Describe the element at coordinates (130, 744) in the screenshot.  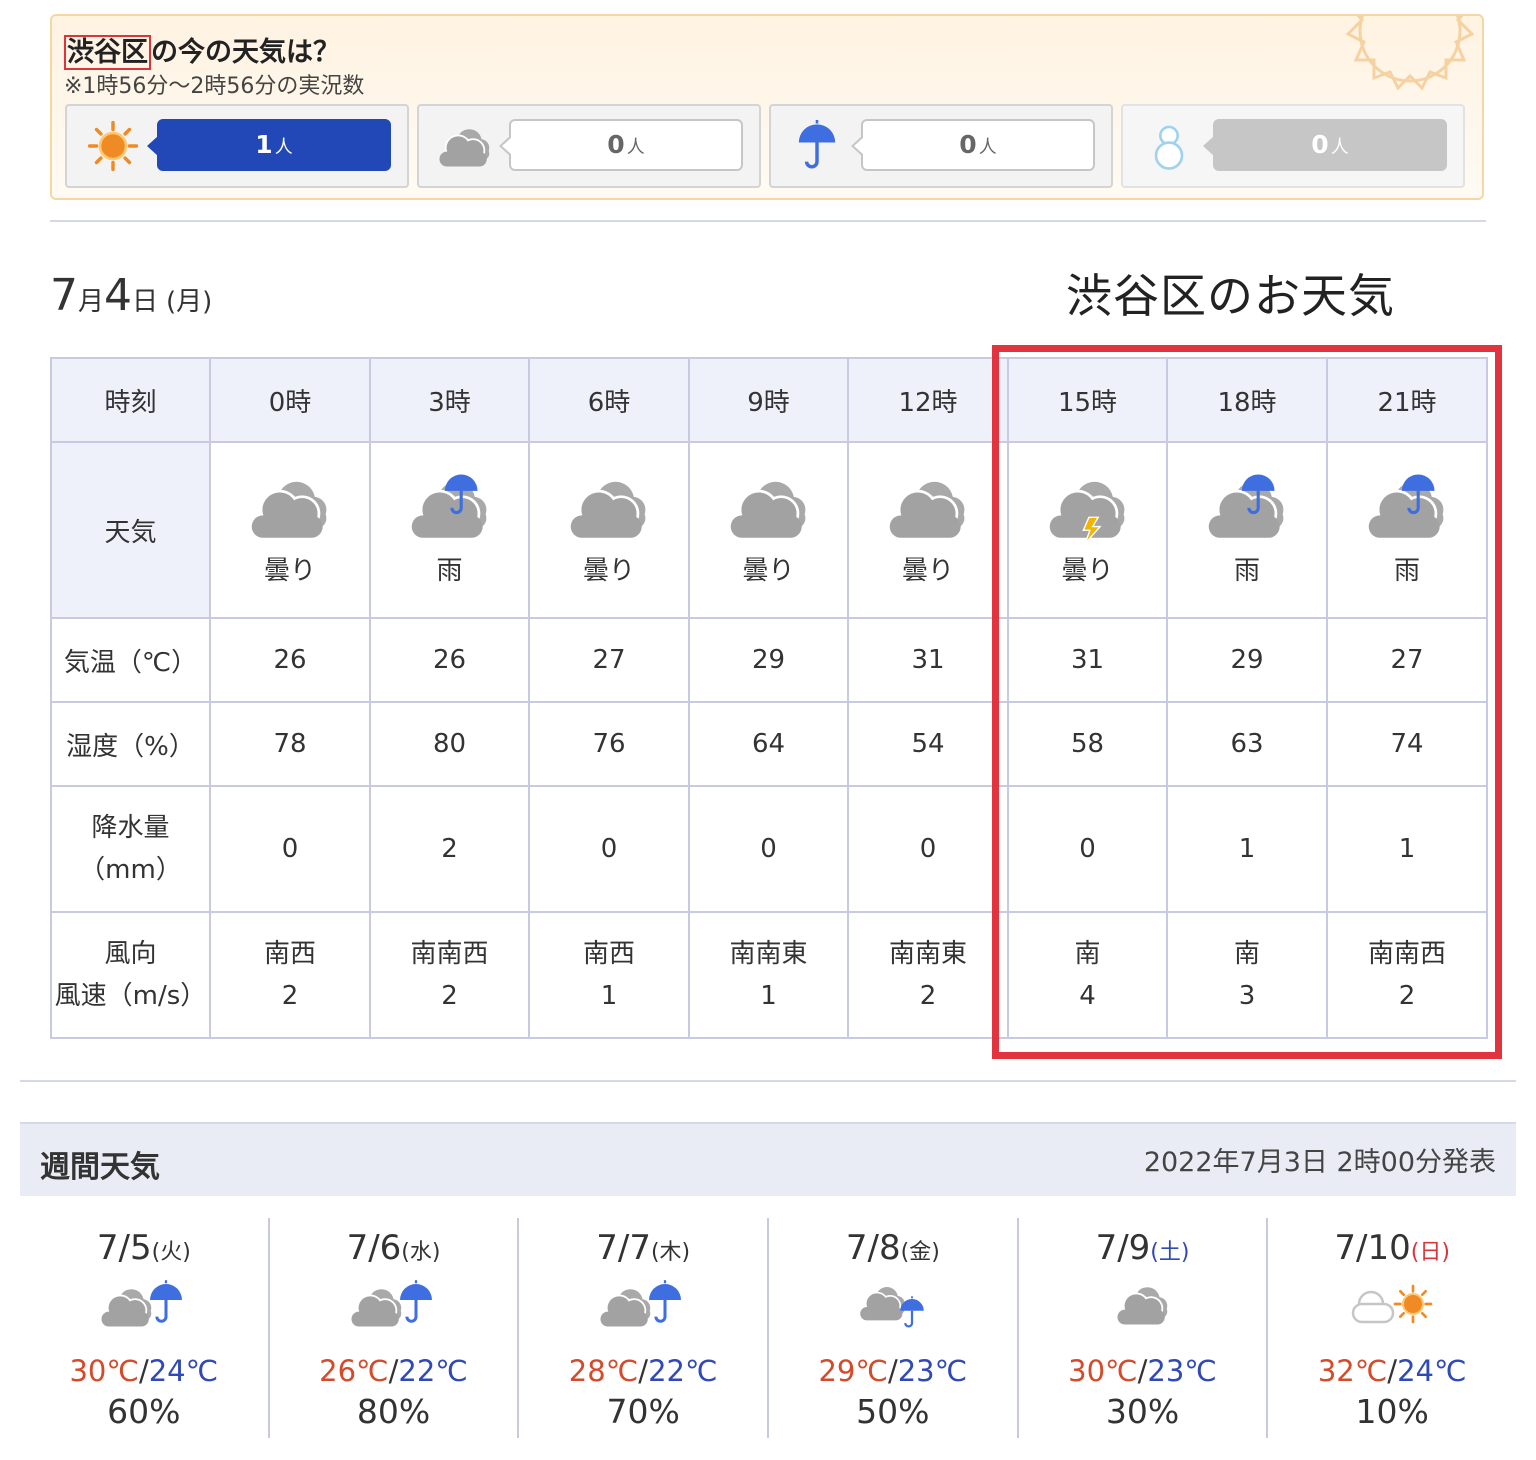
I see `label-humidity: 湿度（%）` at that location.